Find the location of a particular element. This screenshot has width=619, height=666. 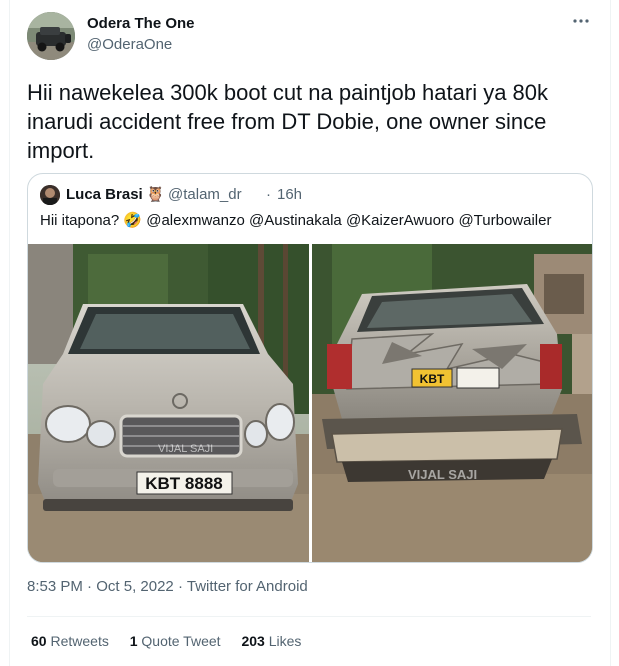

author-avatar is located at coordinates (51, 36).